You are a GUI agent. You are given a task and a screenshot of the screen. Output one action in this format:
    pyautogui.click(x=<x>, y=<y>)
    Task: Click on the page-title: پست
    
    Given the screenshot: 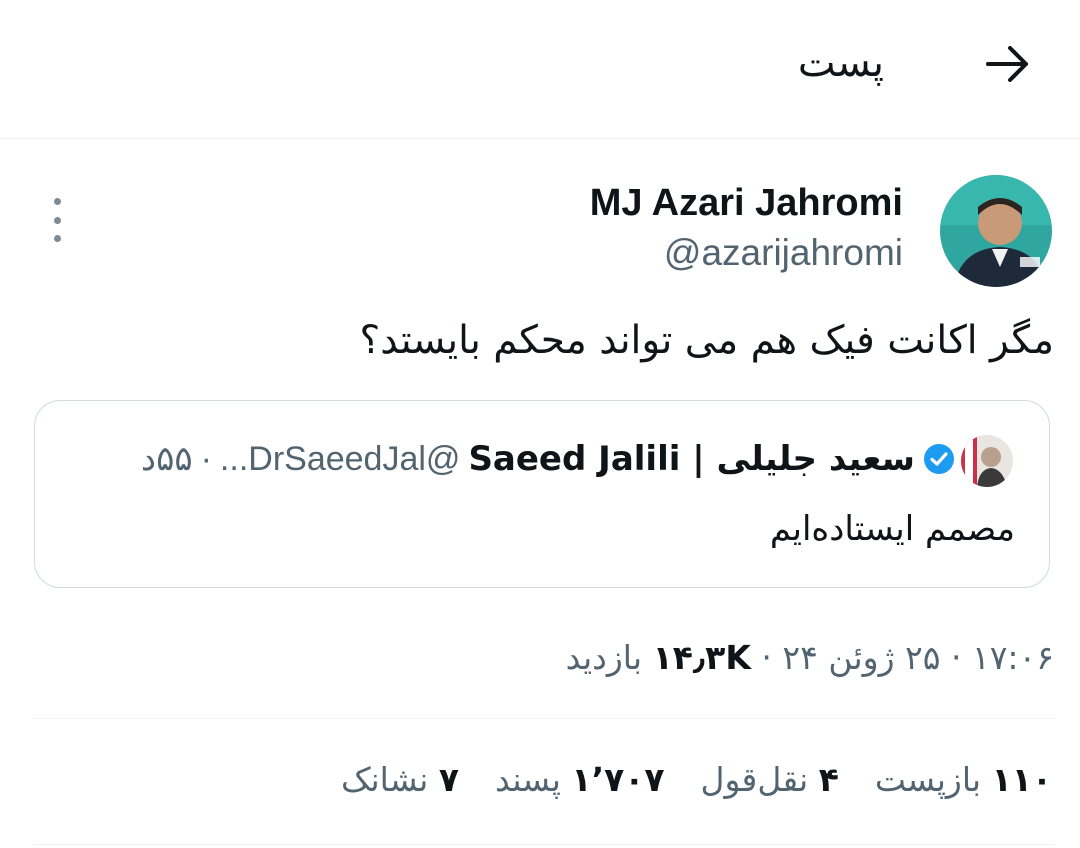 What is the action you would take?
    pyautogui.click(x=840, y=63)
    